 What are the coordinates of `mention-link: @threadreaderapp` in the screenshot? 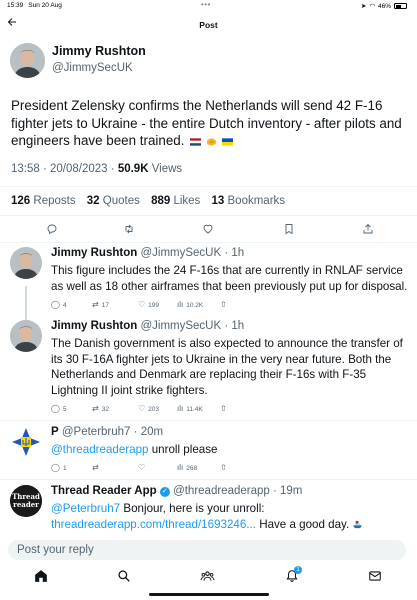 It's located at (100, 449).